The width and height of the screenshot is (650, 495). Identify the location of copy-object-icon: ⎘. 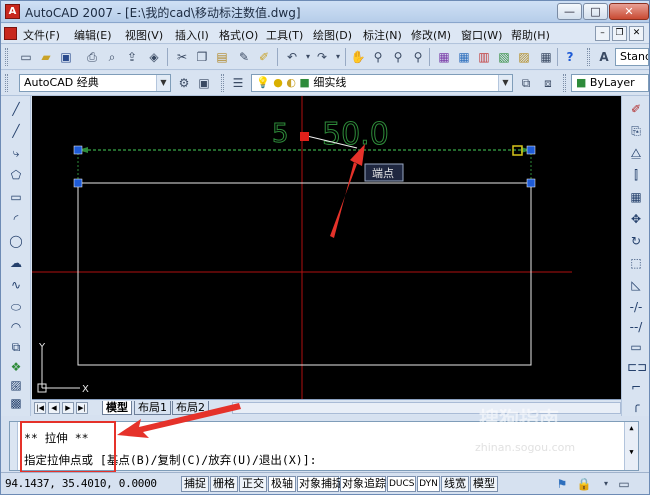
(636, 131).